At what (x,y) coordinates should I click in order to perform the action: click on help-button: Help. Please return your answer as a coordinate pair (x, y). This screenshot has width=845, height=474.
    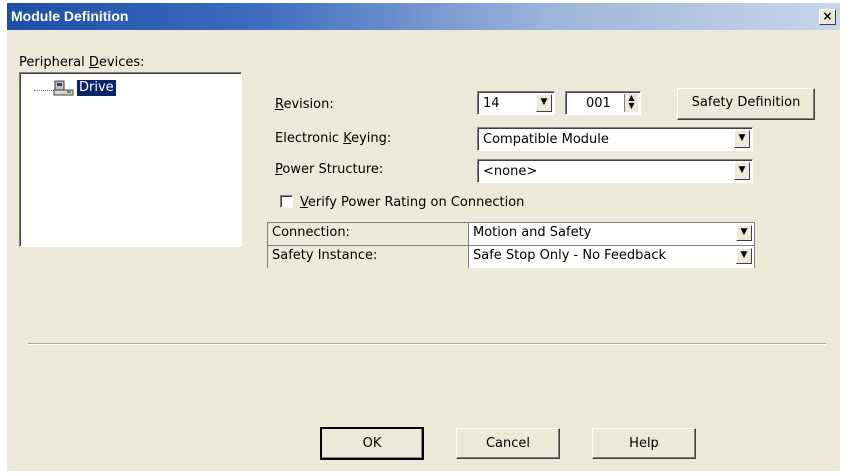
    Looking at the image, I should click on (644, 443).